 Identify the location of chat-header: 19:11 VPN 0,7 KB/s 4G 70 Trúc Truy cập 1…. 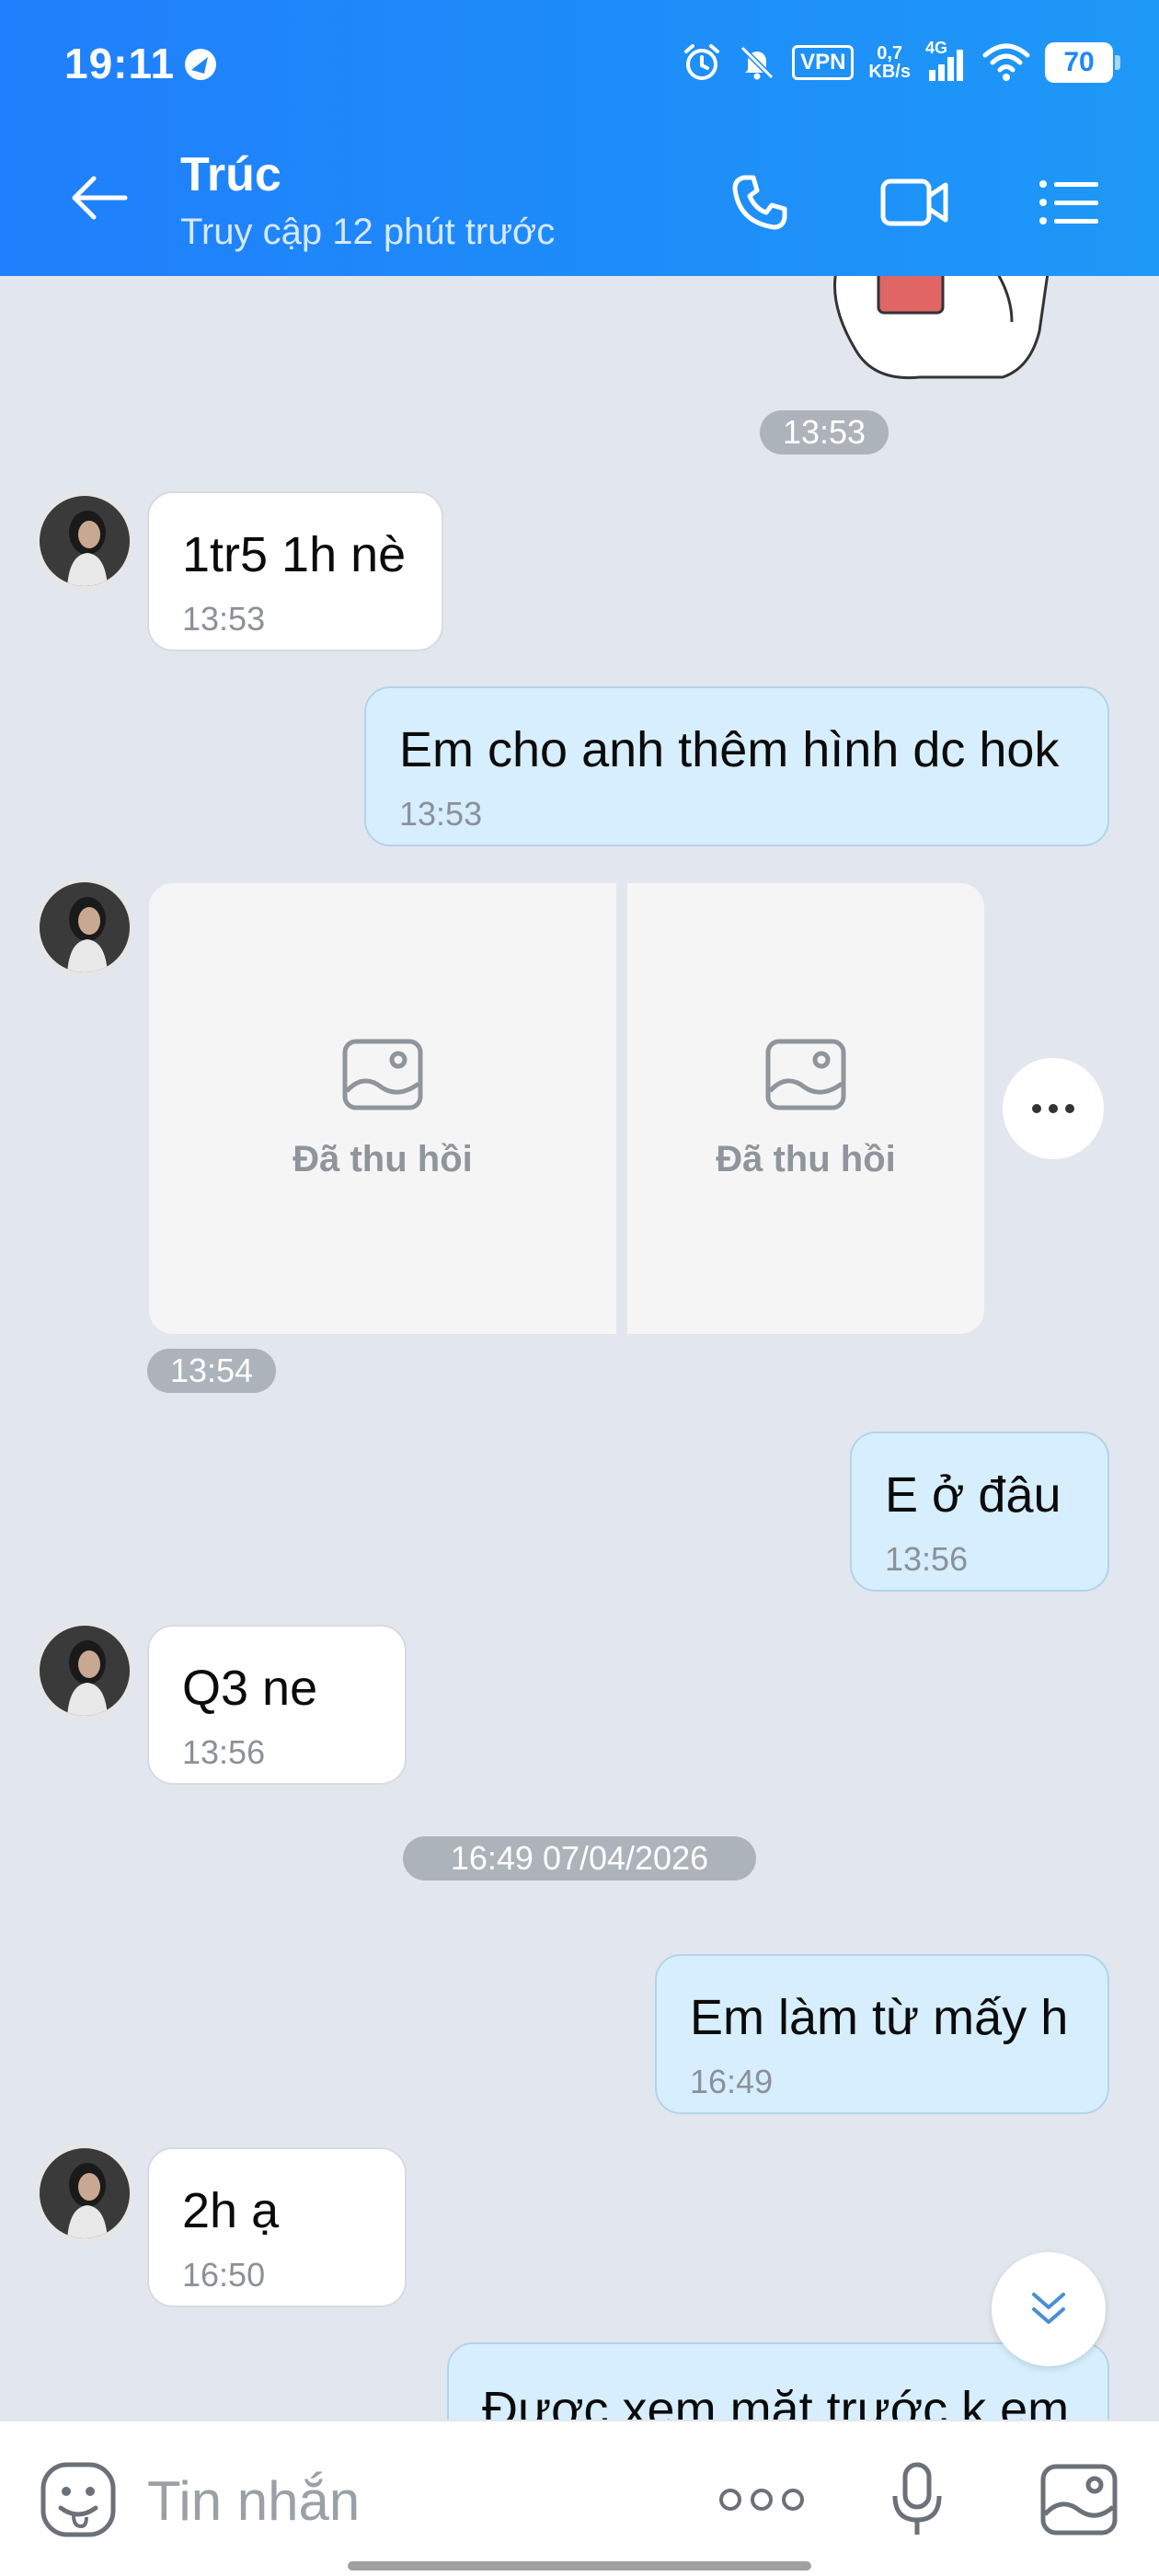
(579, 138).